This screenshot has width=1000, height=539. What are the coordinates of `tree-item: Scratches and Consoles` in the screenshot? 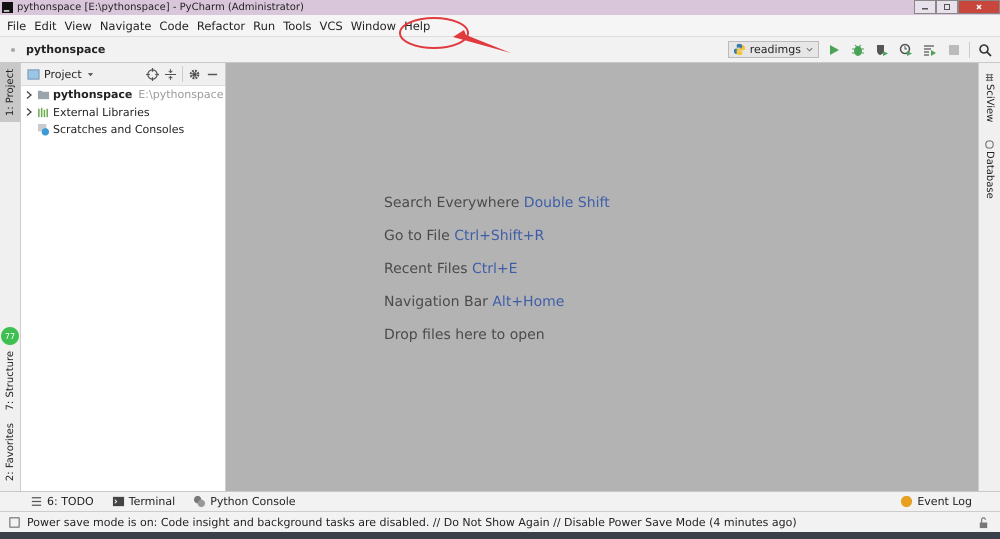 It's located at (123, 129).